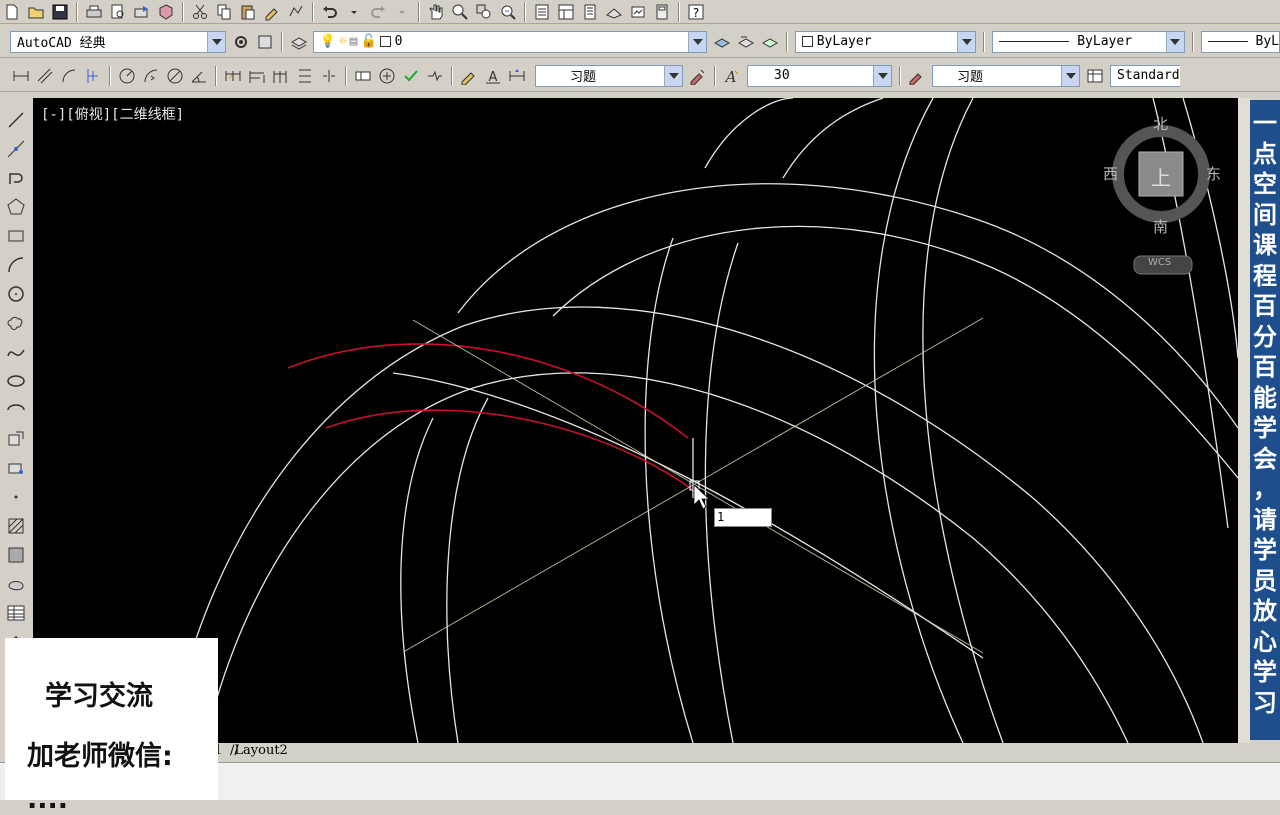 This screenshot has width=1280, height=815. What do you see at coordinates (330, 12) in the screenshot?
I see `undo-icon` at bounding box center [330, 12].